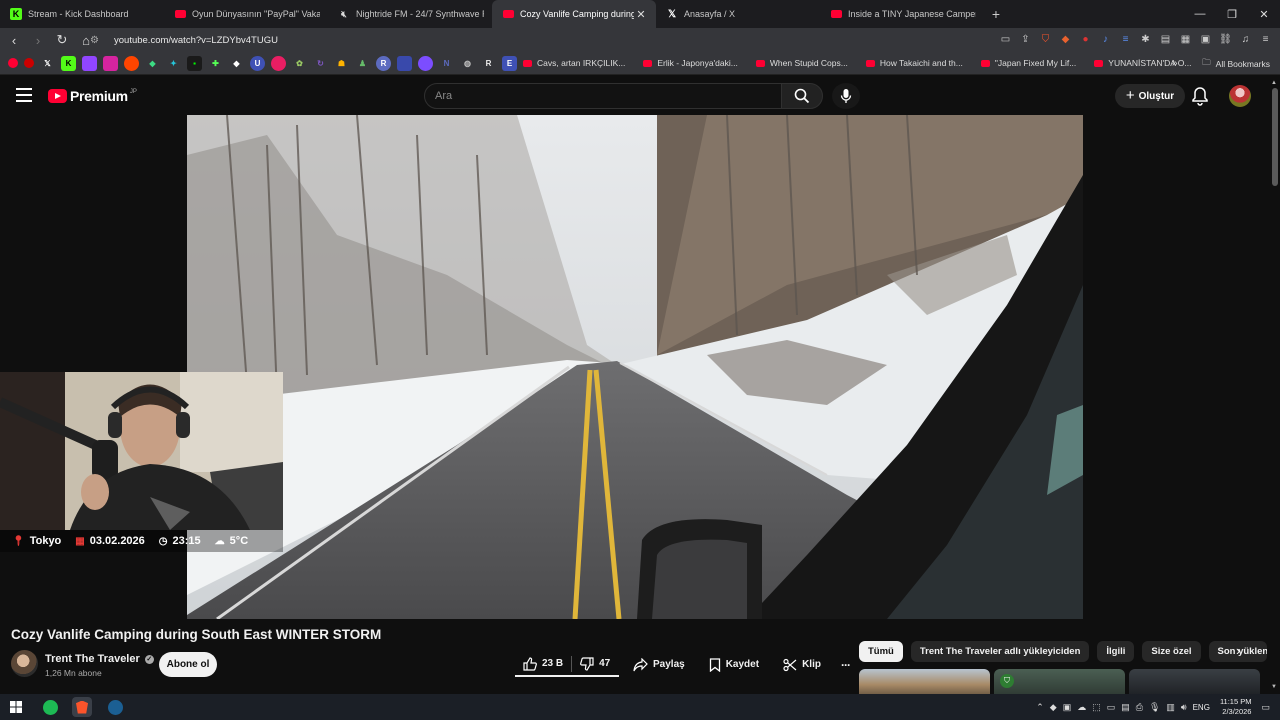 The height and width of the screenshot is (720, 1280). What do you see at coordinates (738, 14) in the screenshot?
I see `browser-tab: 𝕏 Anasayfa / X` at bounding box center [738, 14].